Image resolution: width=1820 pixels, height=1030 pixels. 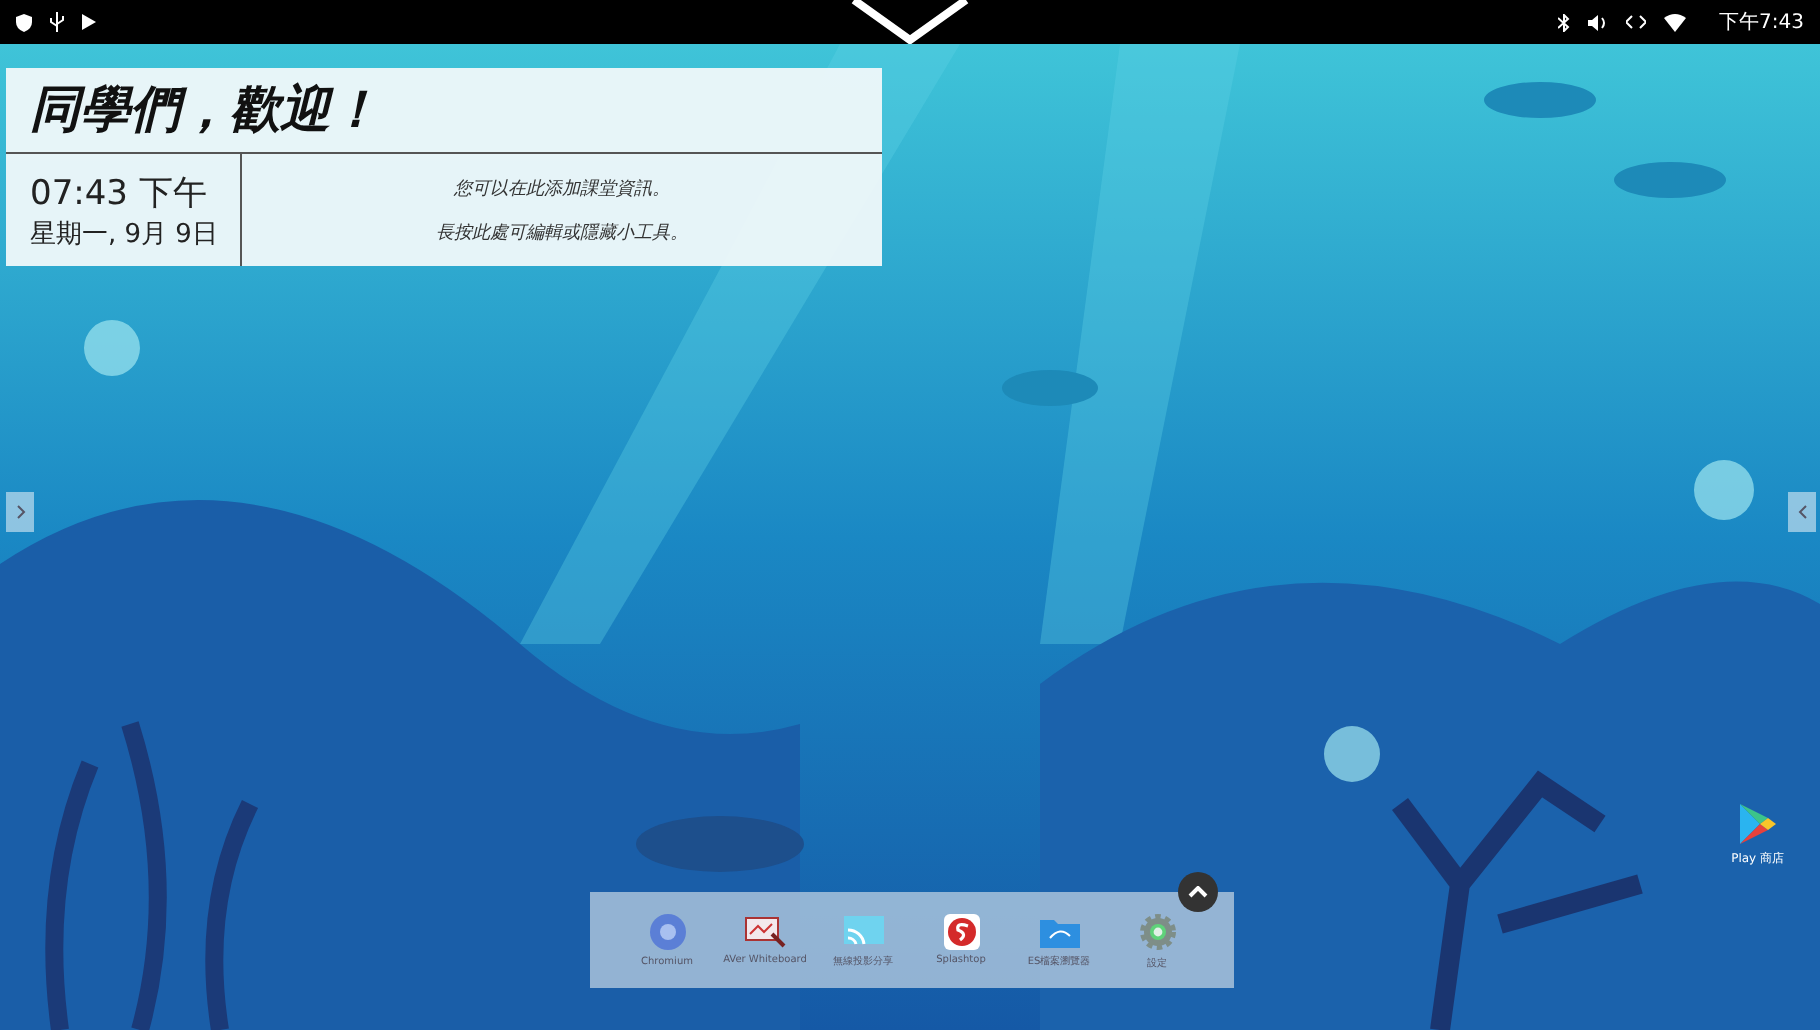 What do you see at coordinates (57, 22) in the screenshot?
I see `usb-icon` at bounding box center [57, 22].